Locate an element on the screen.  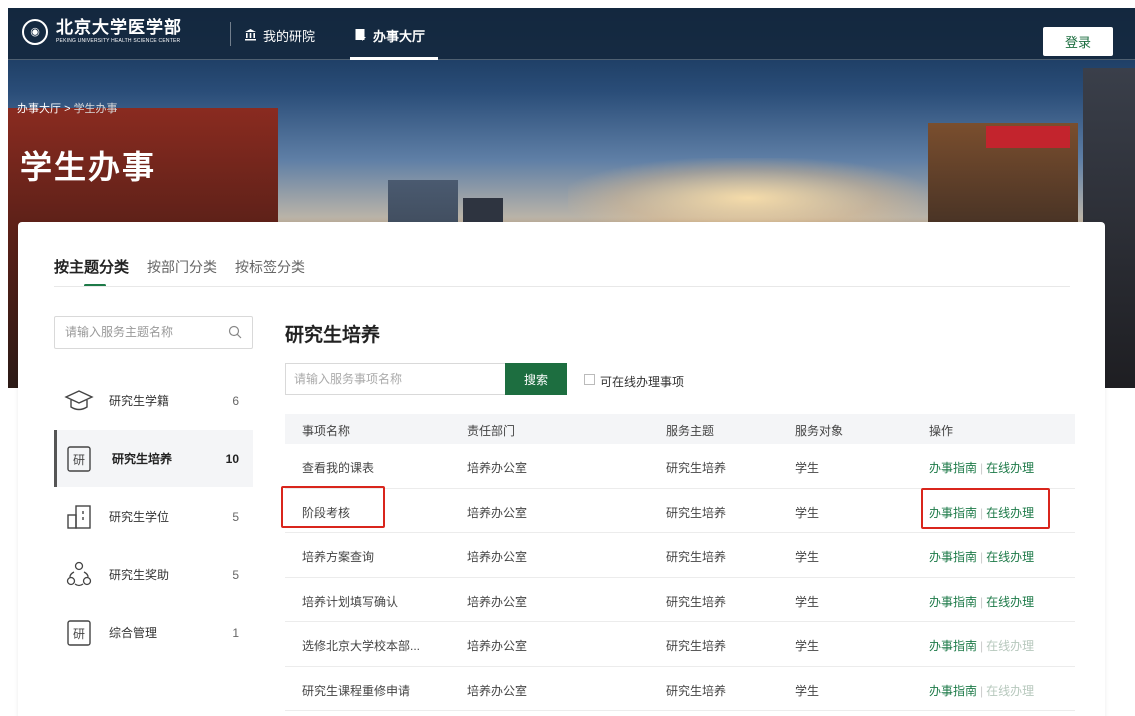
sidebar-item-count: 5 is located at coordinates (235, 574).